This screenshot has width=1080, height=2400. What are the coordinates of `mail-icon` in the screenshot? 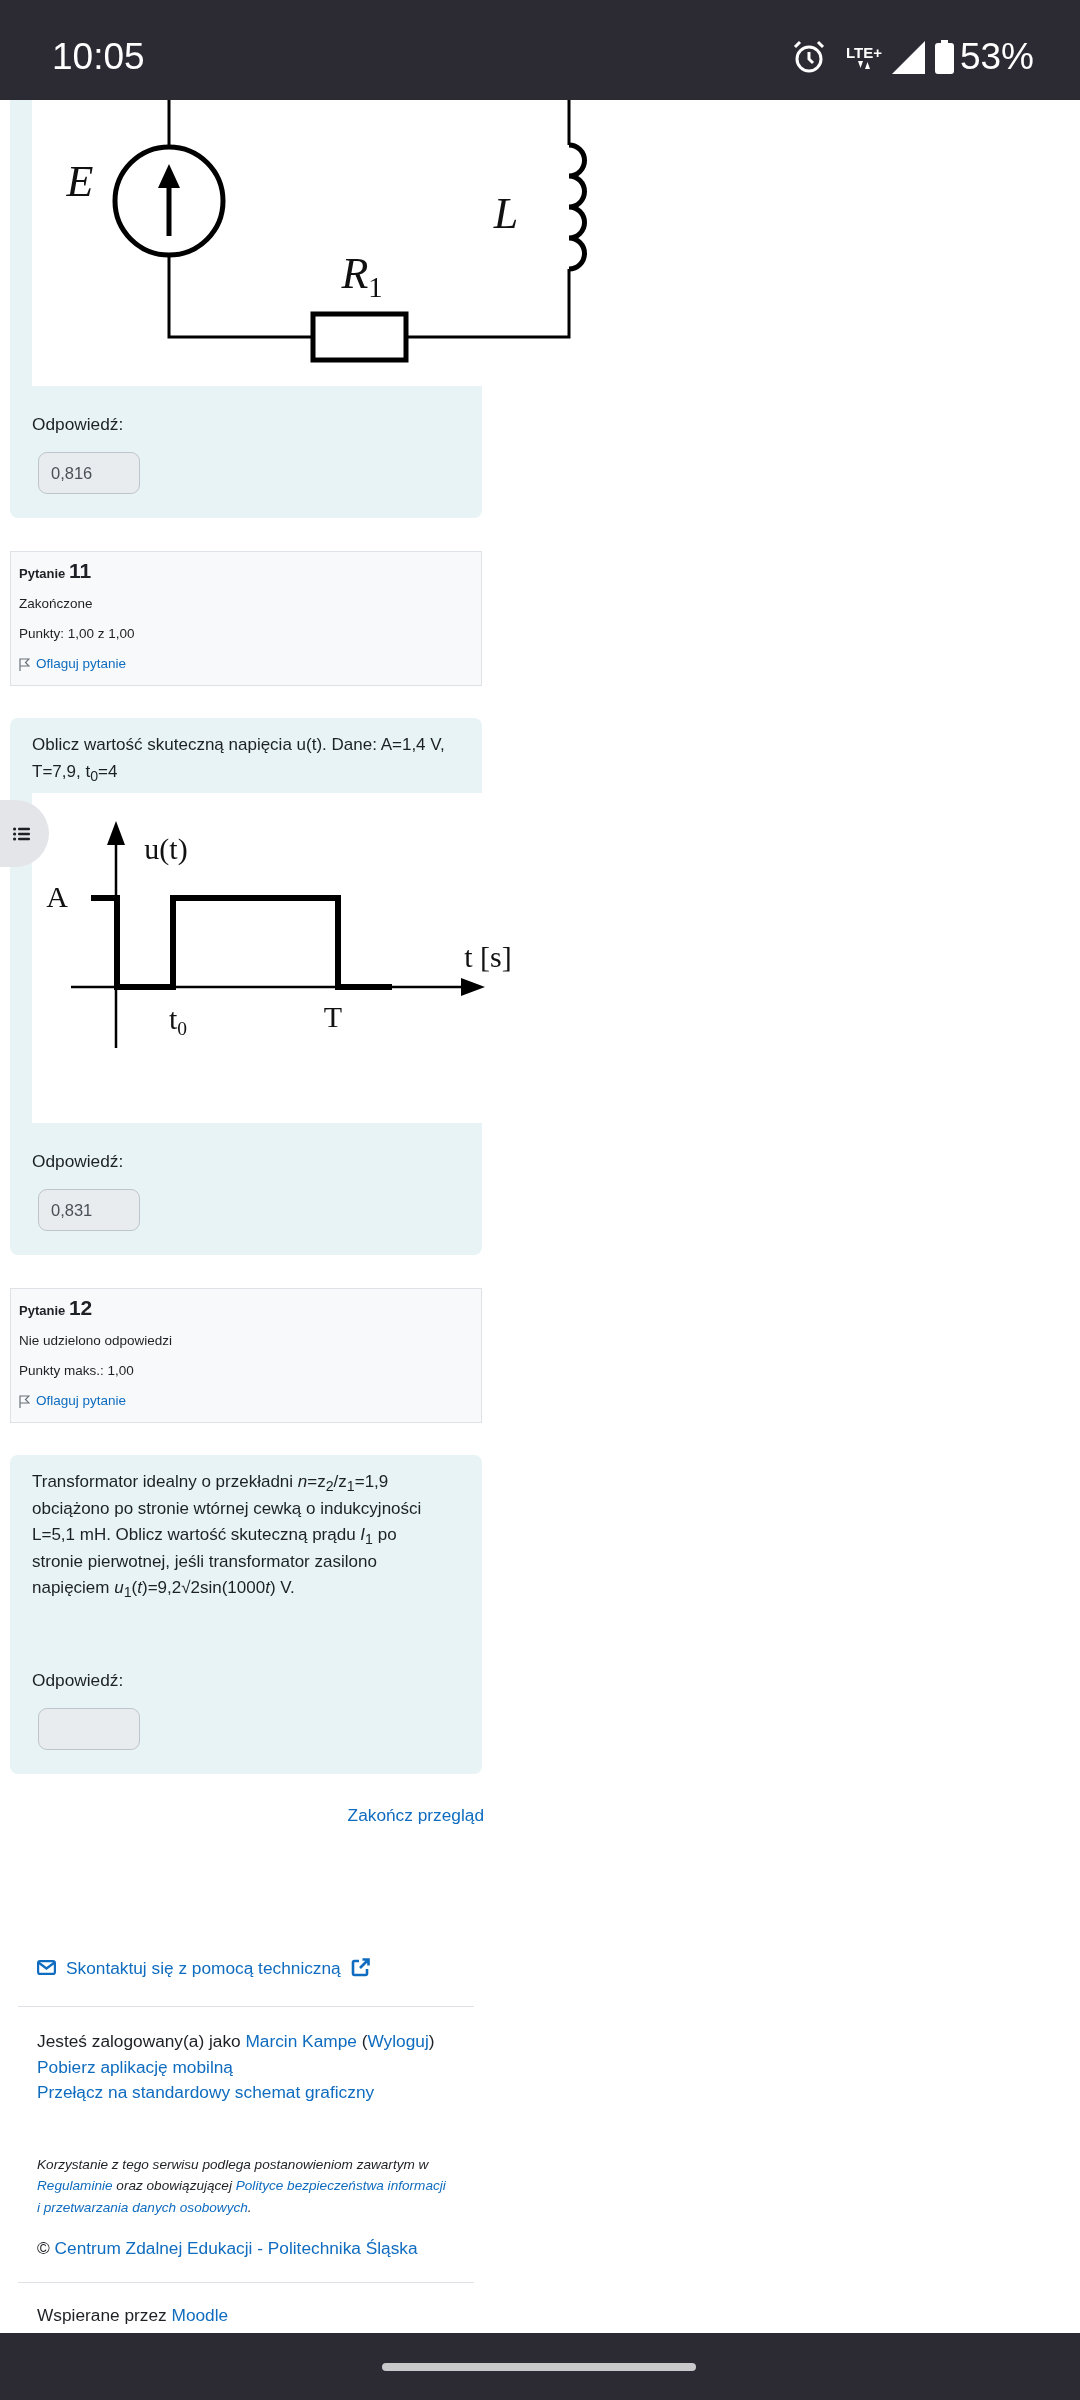 It's located at (46, 1967).